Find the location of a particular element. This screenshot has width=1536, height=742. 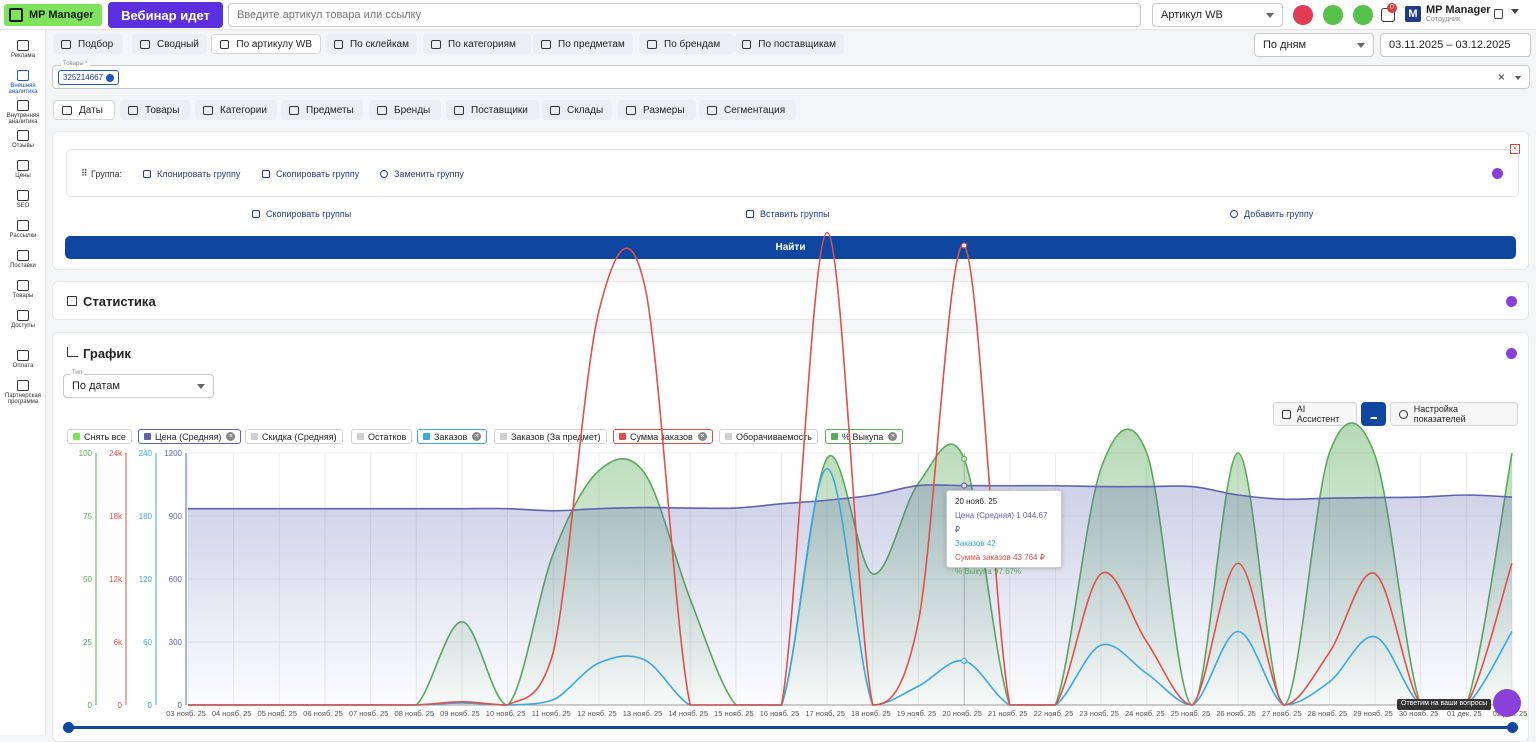

subtab-4: Бренды is located at coordinates (405, 110).